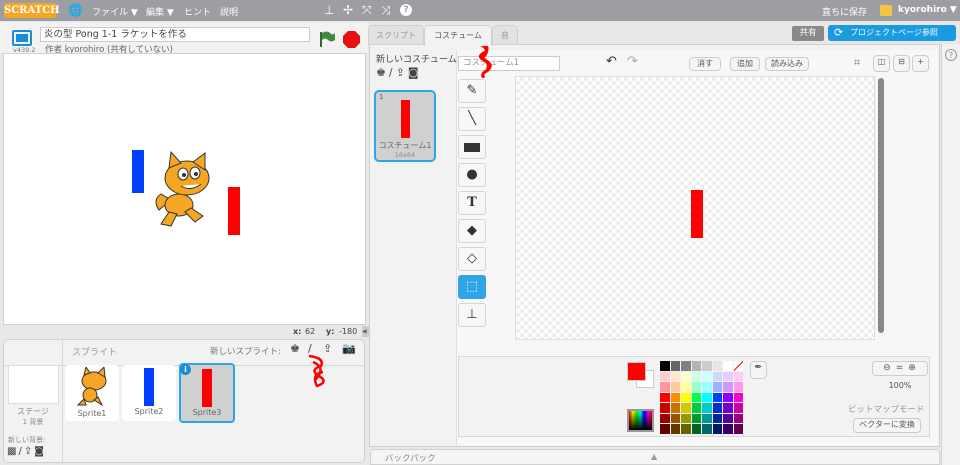  I want to click on collapse-stage-button: ◀, so click(365, 331).